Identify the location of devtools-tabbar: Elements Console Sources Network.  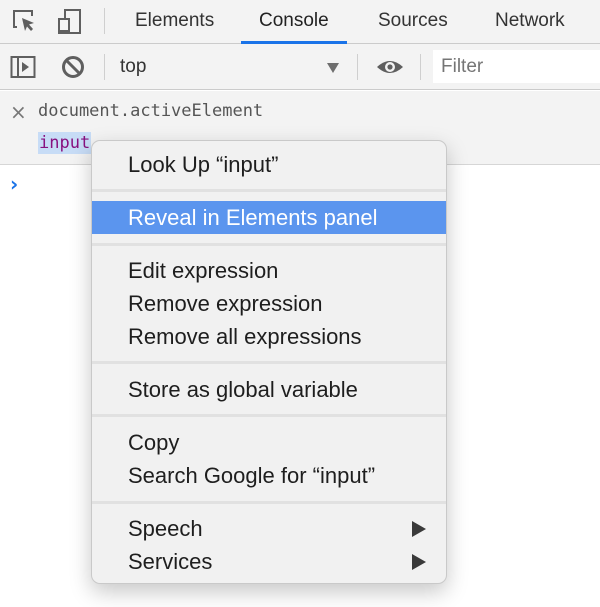
(300, 22).